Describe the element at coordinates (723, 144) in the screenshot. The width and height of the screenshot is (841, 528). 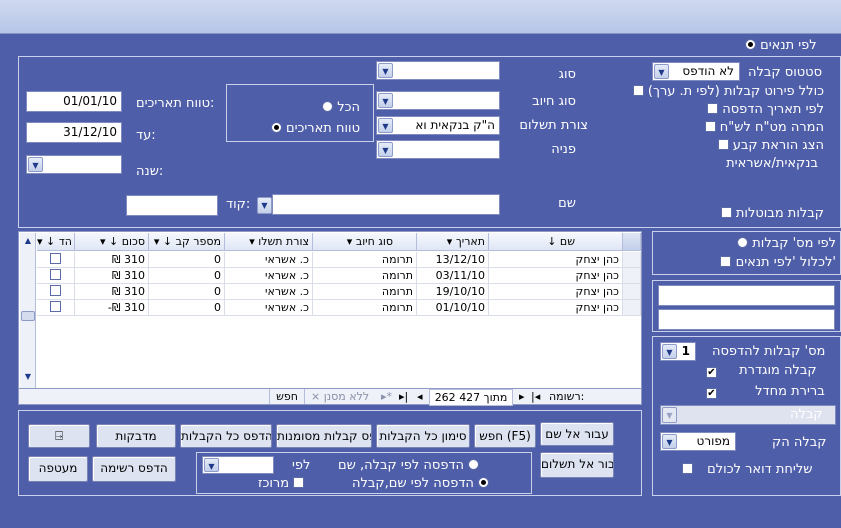
I see `standing-order-checkbox` at that location.